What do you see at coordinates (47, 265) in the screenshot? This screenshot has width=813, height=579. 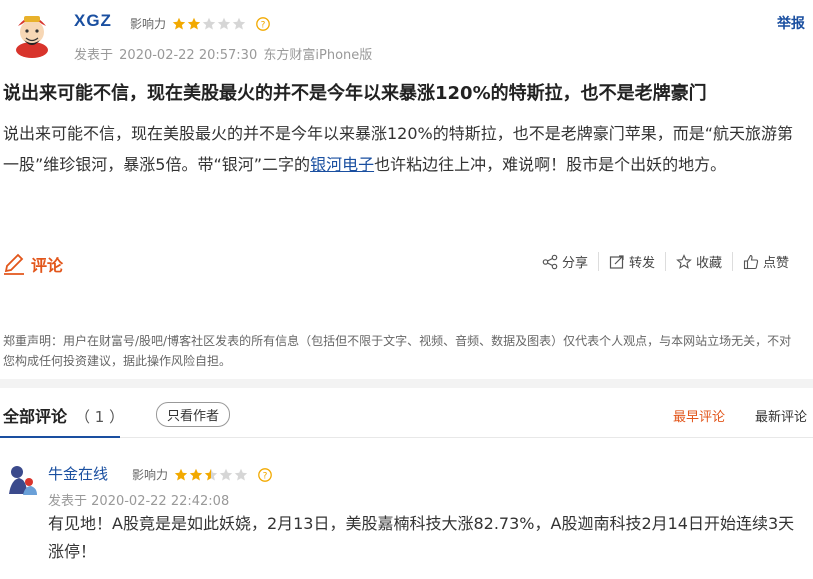 I see `comment-label: 评论` at bounding box center [47, 265].